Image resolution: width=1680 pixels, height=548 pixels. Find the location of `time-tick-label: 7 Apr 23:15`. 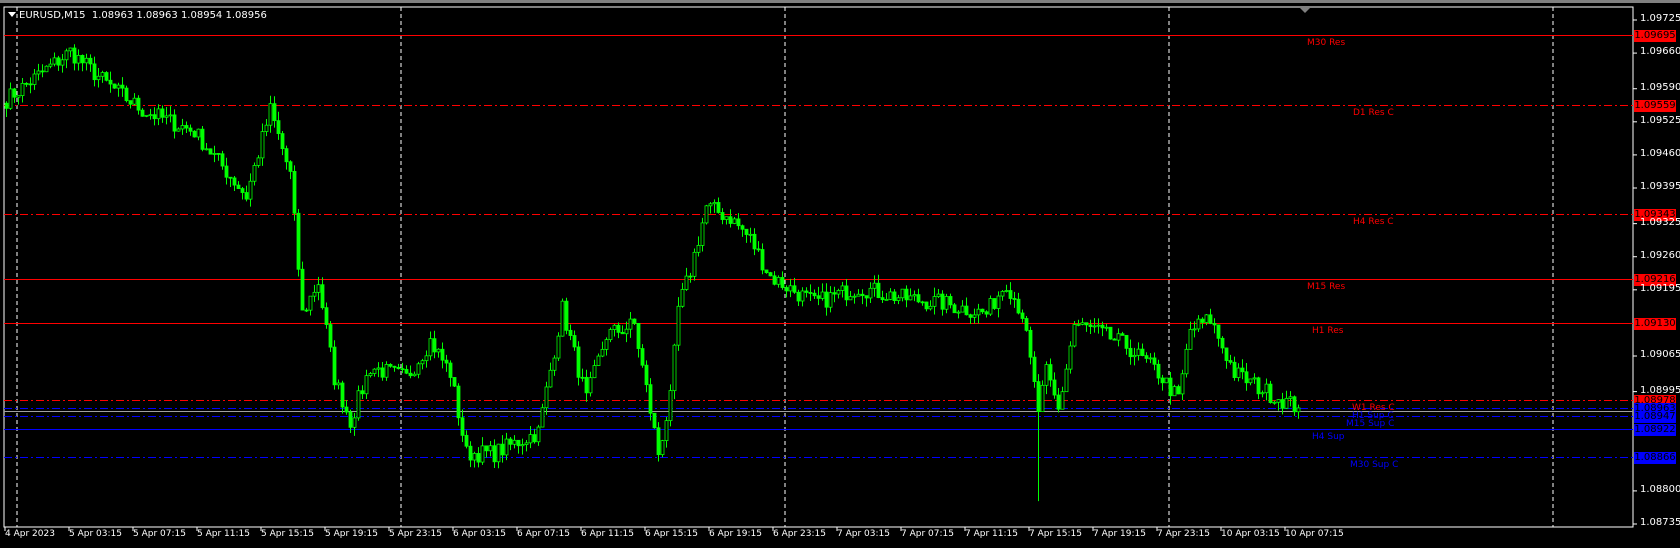

time-tick-label: 7 Apr 23:15 is located at coordinates (1183, 534).